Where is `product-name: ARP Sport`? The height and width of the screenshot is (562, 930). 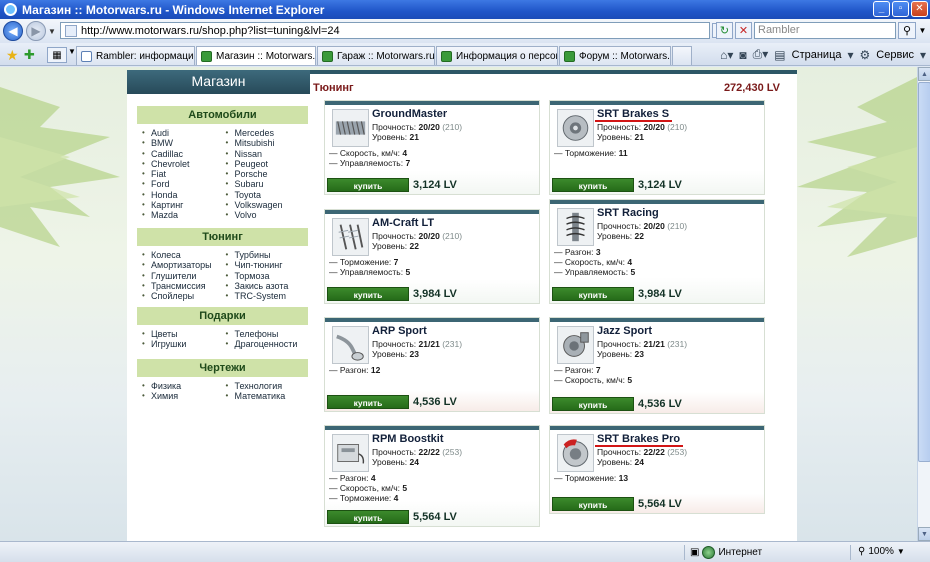 product-name: ARP Sport is located at coordinates (399, 331).